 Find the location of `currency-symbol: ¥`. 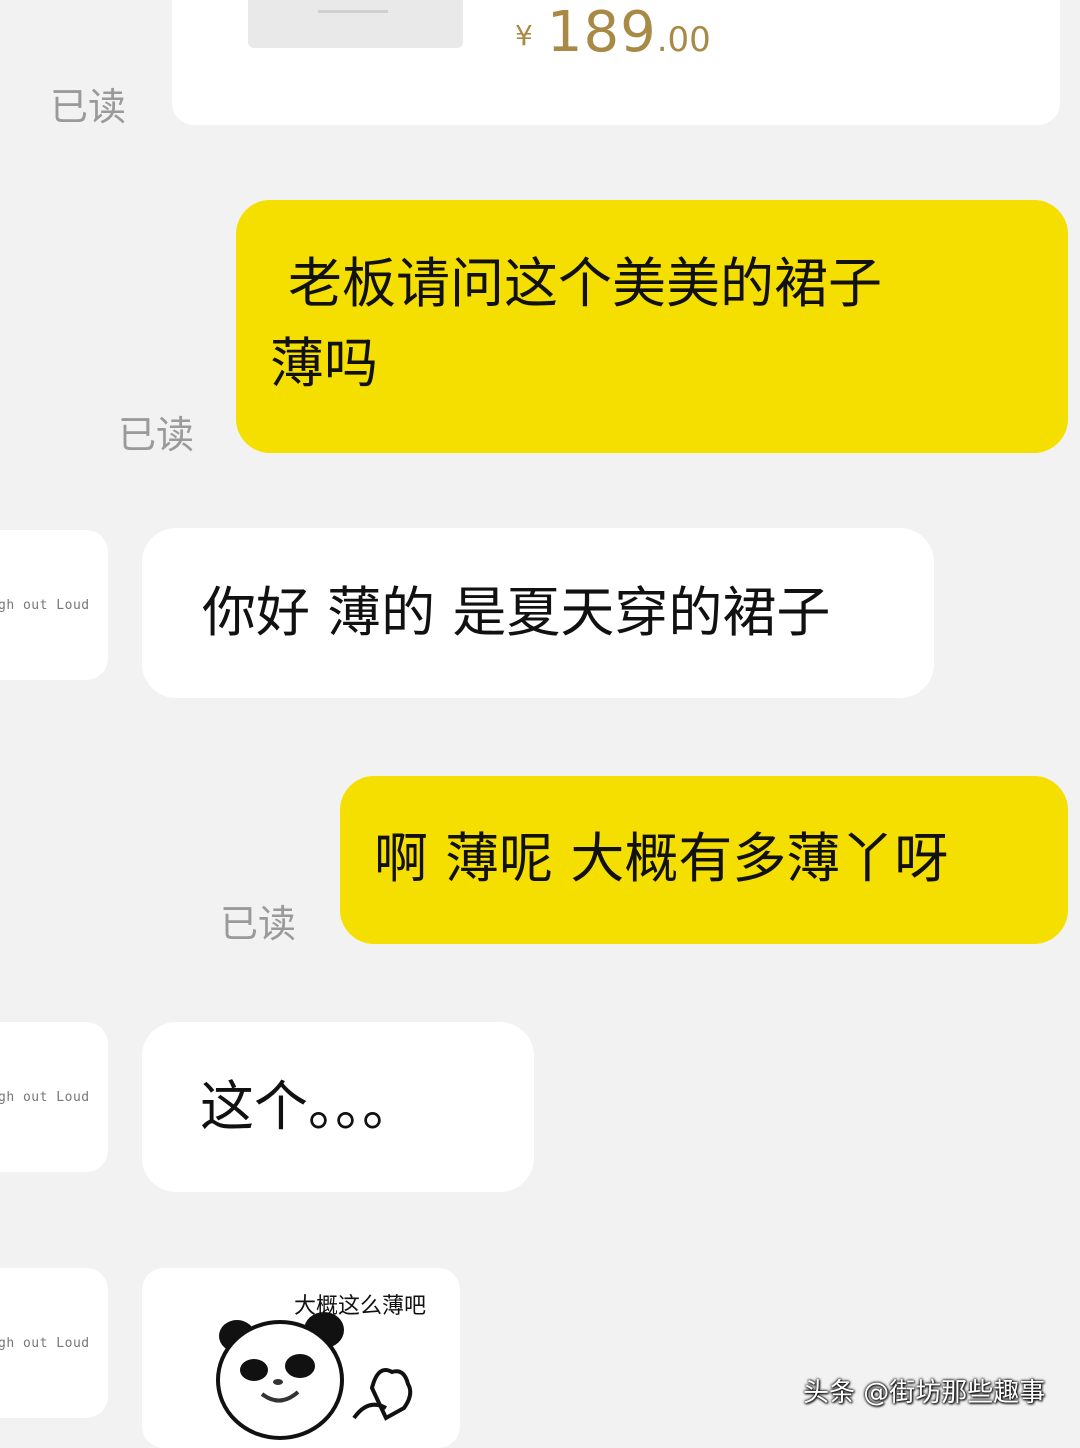

currency-symbol: ¥ is located at coordinates (524, 35).